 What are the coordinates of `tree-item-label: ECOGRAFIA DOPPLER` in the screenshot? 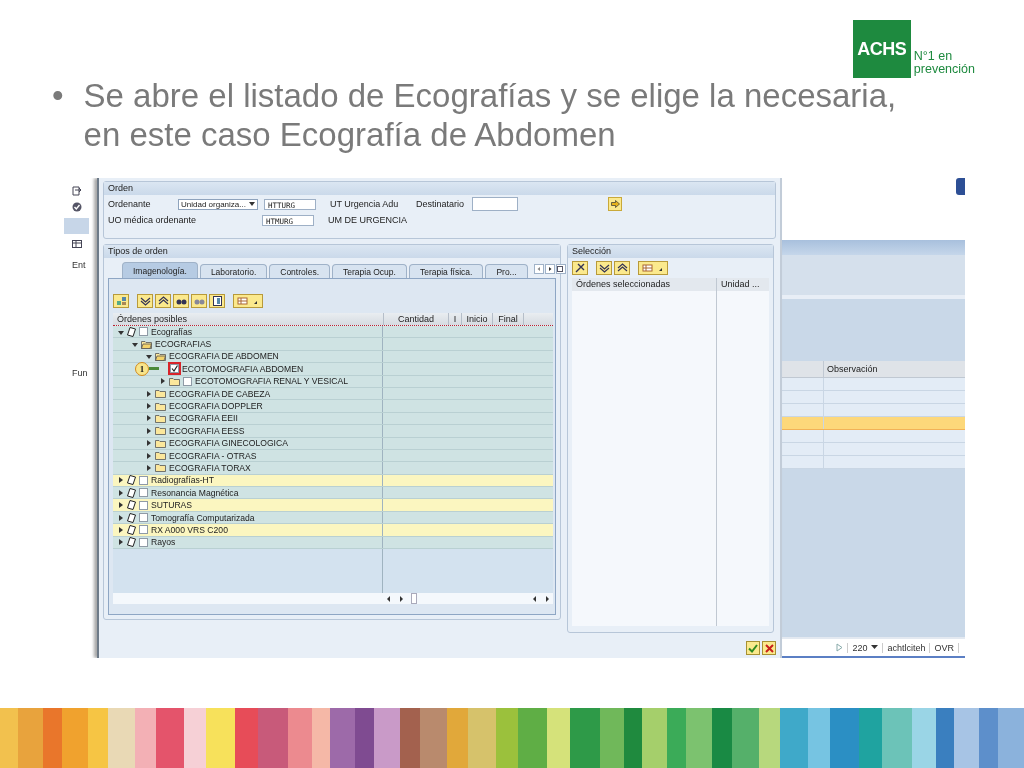 It's located at (216, 406).